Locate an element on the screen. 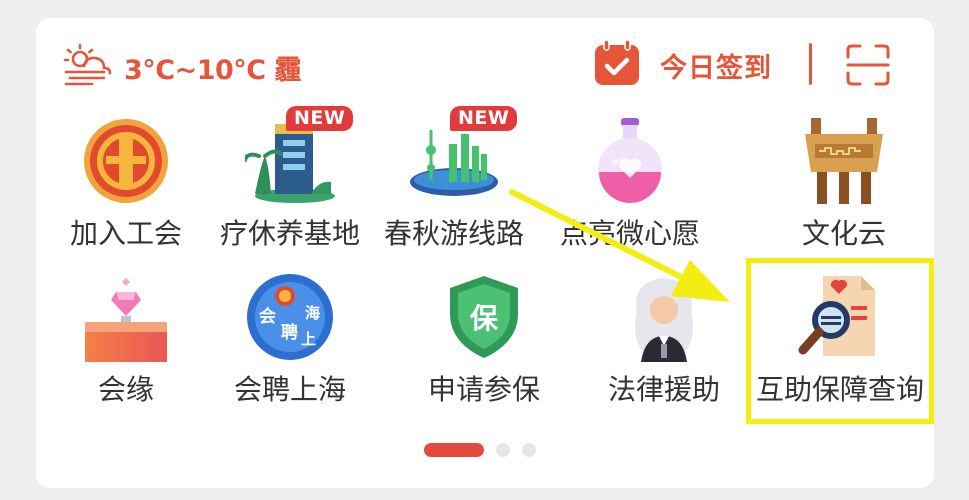  union-emblem-icon is located at coordinates (126, 161).